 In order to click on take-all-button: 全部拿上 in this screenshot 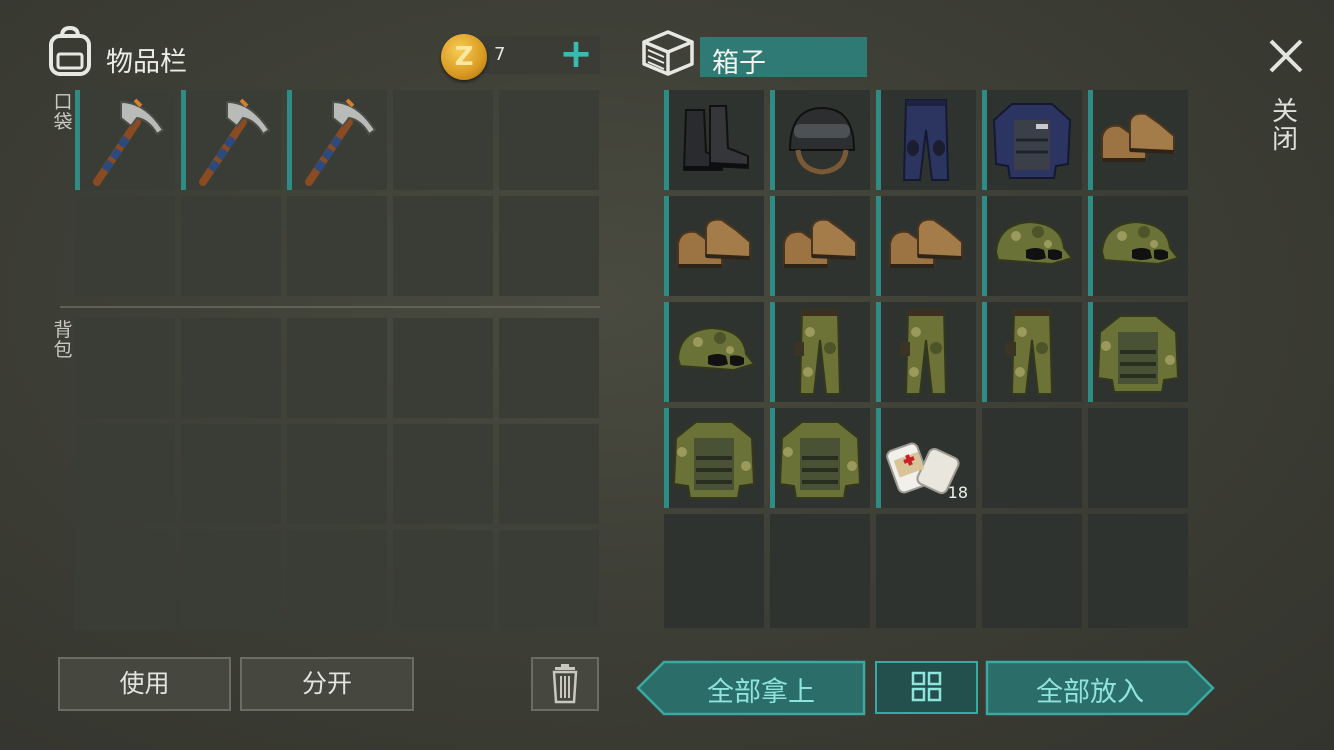, I will do `click(751, 688)`.